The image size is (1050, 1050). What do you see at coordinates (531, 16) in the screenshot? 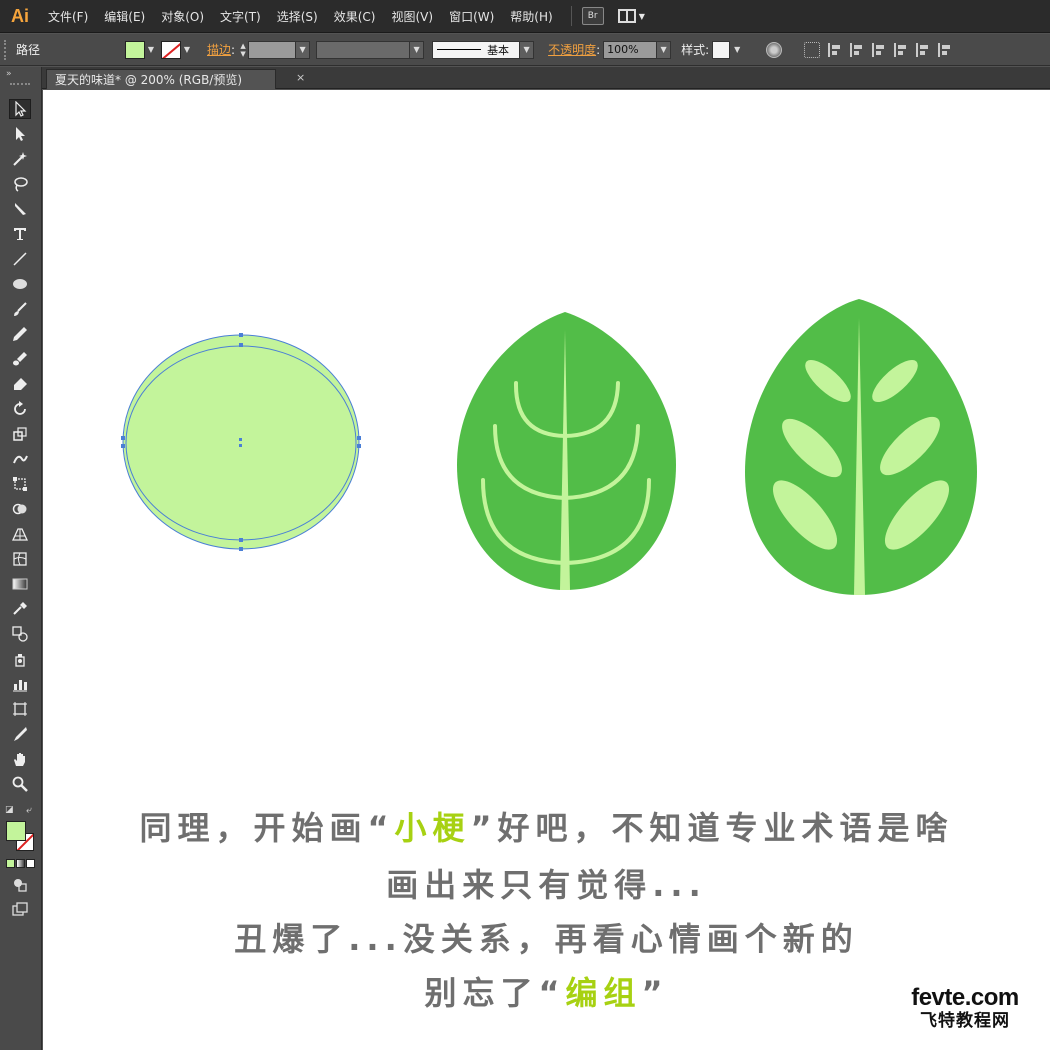
I see `menu-help: 帮助(H)` at bounding box center [531, 16].